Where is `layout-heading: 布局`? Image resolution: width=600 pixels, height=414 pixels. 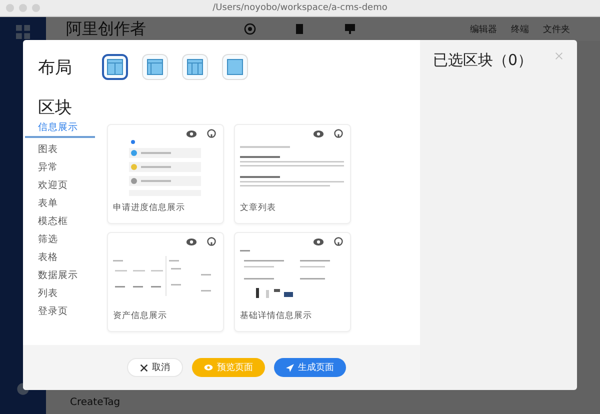
layout-heading: 布局 is located at coordinates (55, 67).